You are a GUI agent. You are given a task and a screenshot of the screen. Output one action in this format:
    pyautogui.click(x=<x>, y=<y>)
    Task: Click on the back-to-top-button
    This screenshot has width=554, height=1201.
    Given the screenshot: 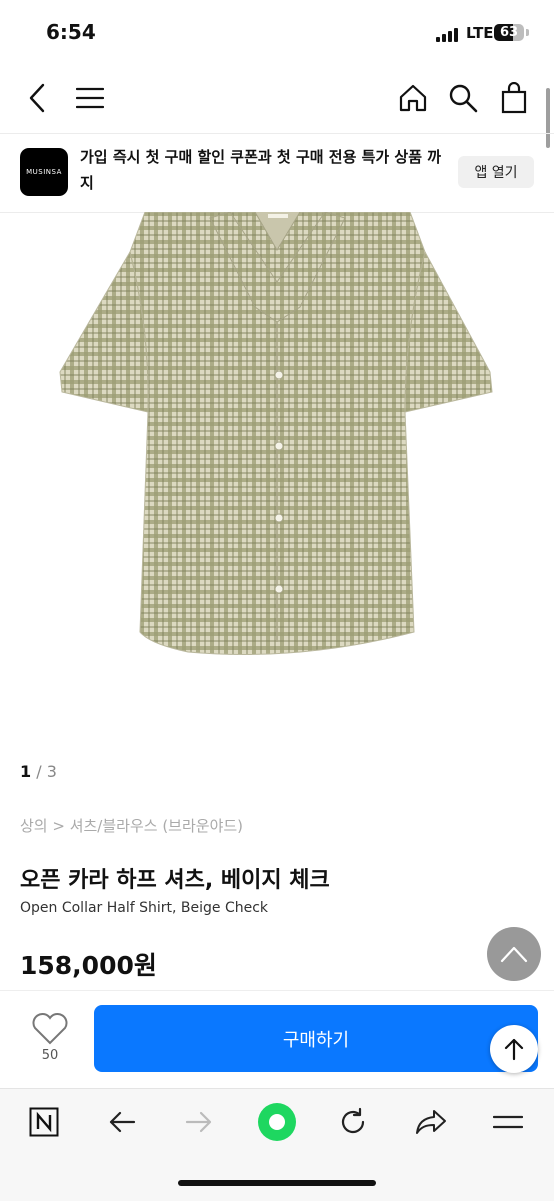 What is the action you would take?
    pyautogui.click(x=514, y=1049)
    